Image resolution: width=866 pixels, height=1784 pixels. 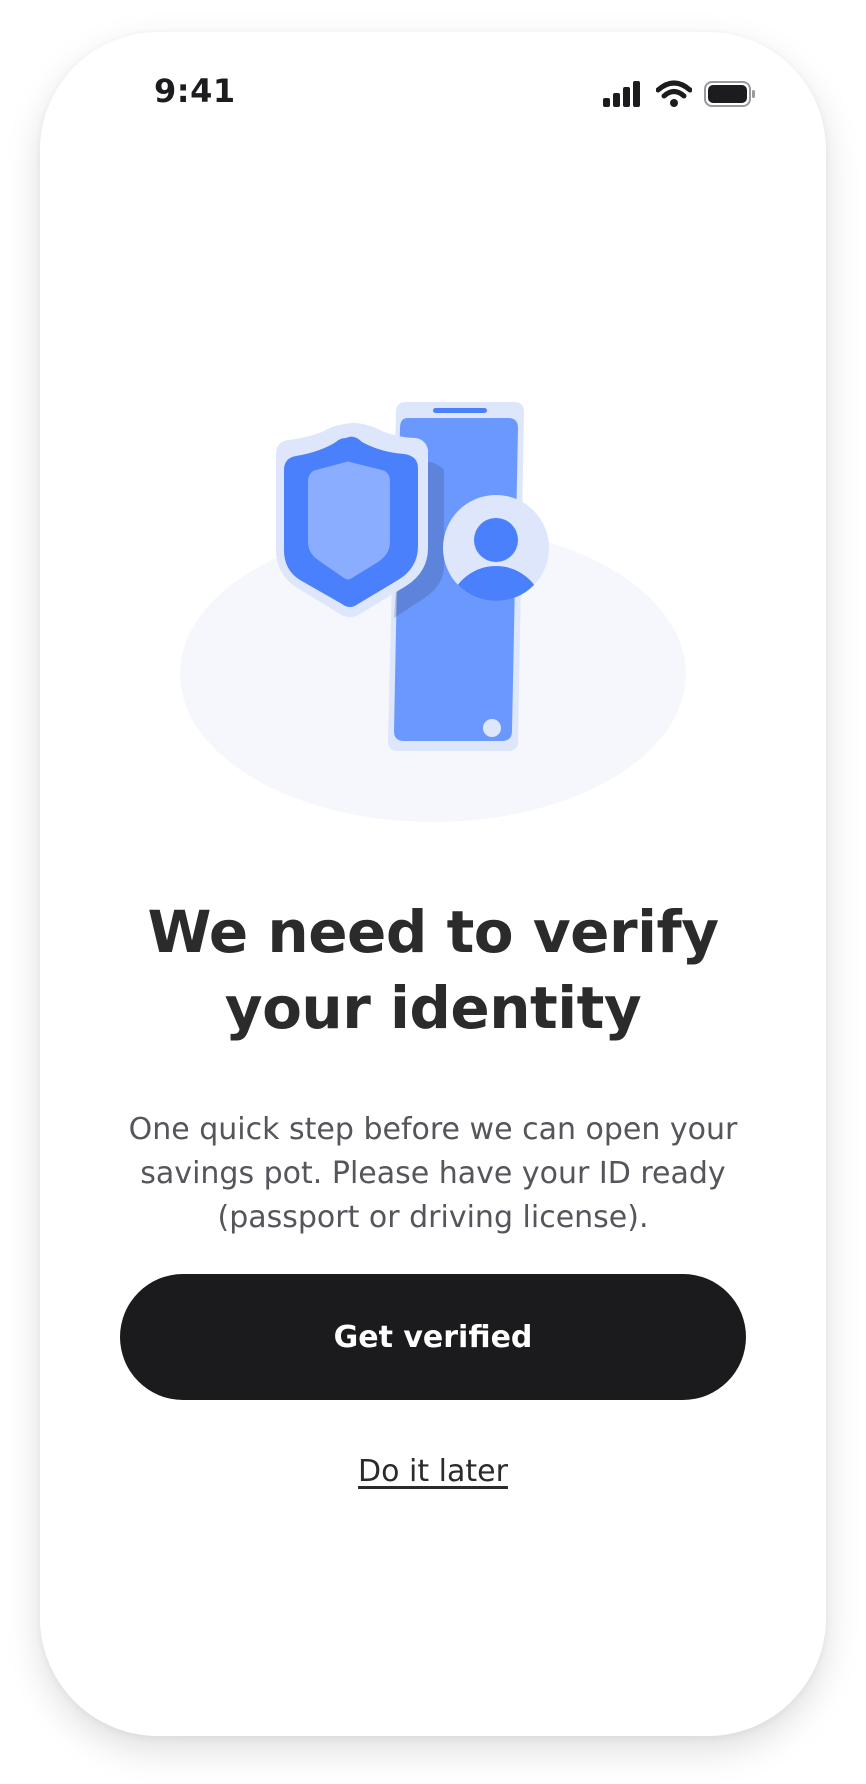 I want to click on status-bar: 9:41, so click(x=433, y=97).